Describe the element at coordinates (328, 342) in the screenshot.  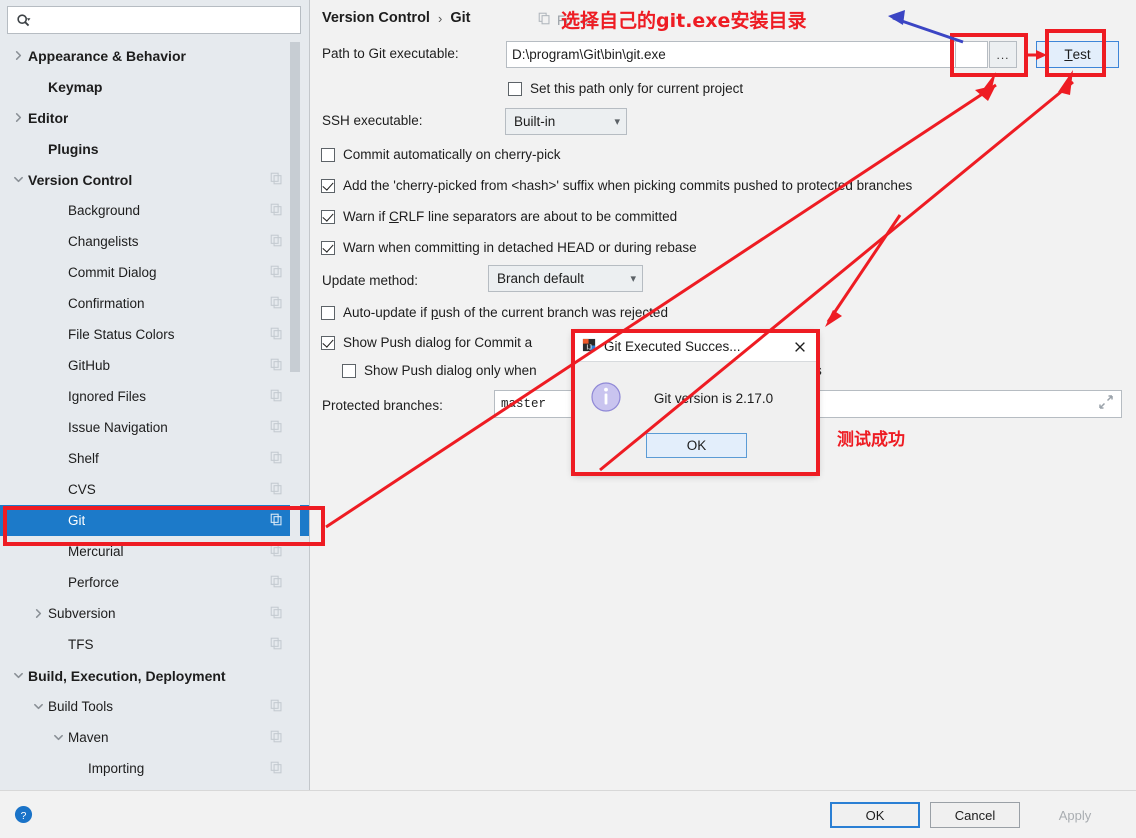
I see `show-push-dialog-checkbox` at that location.